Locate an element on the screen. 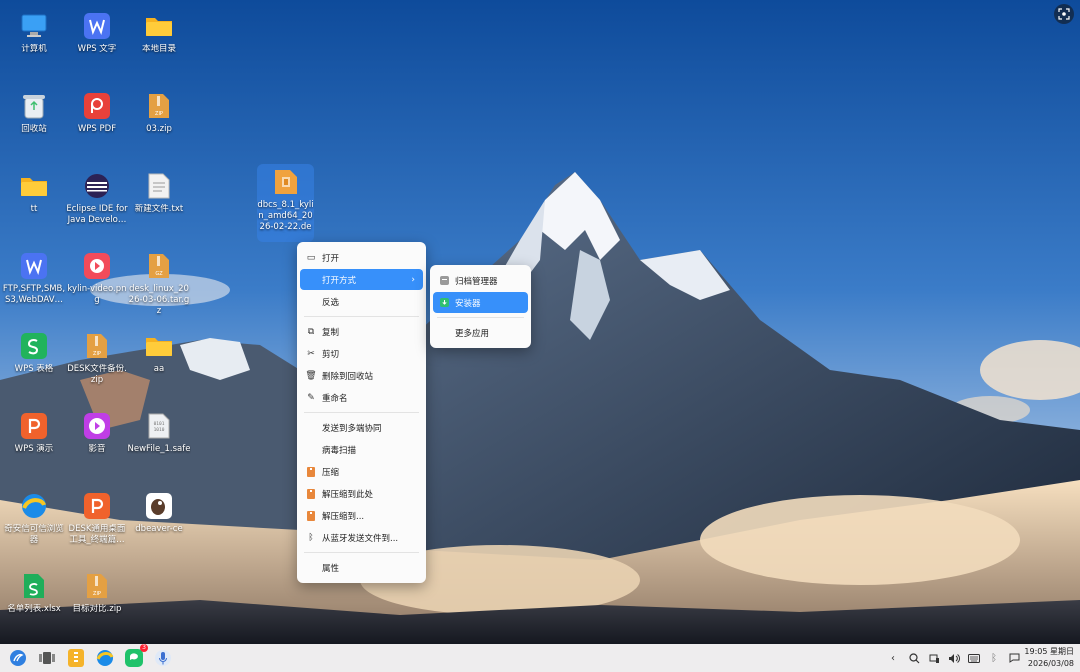  menu-item-send-multi: 发送到多端协同 is located at coordinates (361, 427).